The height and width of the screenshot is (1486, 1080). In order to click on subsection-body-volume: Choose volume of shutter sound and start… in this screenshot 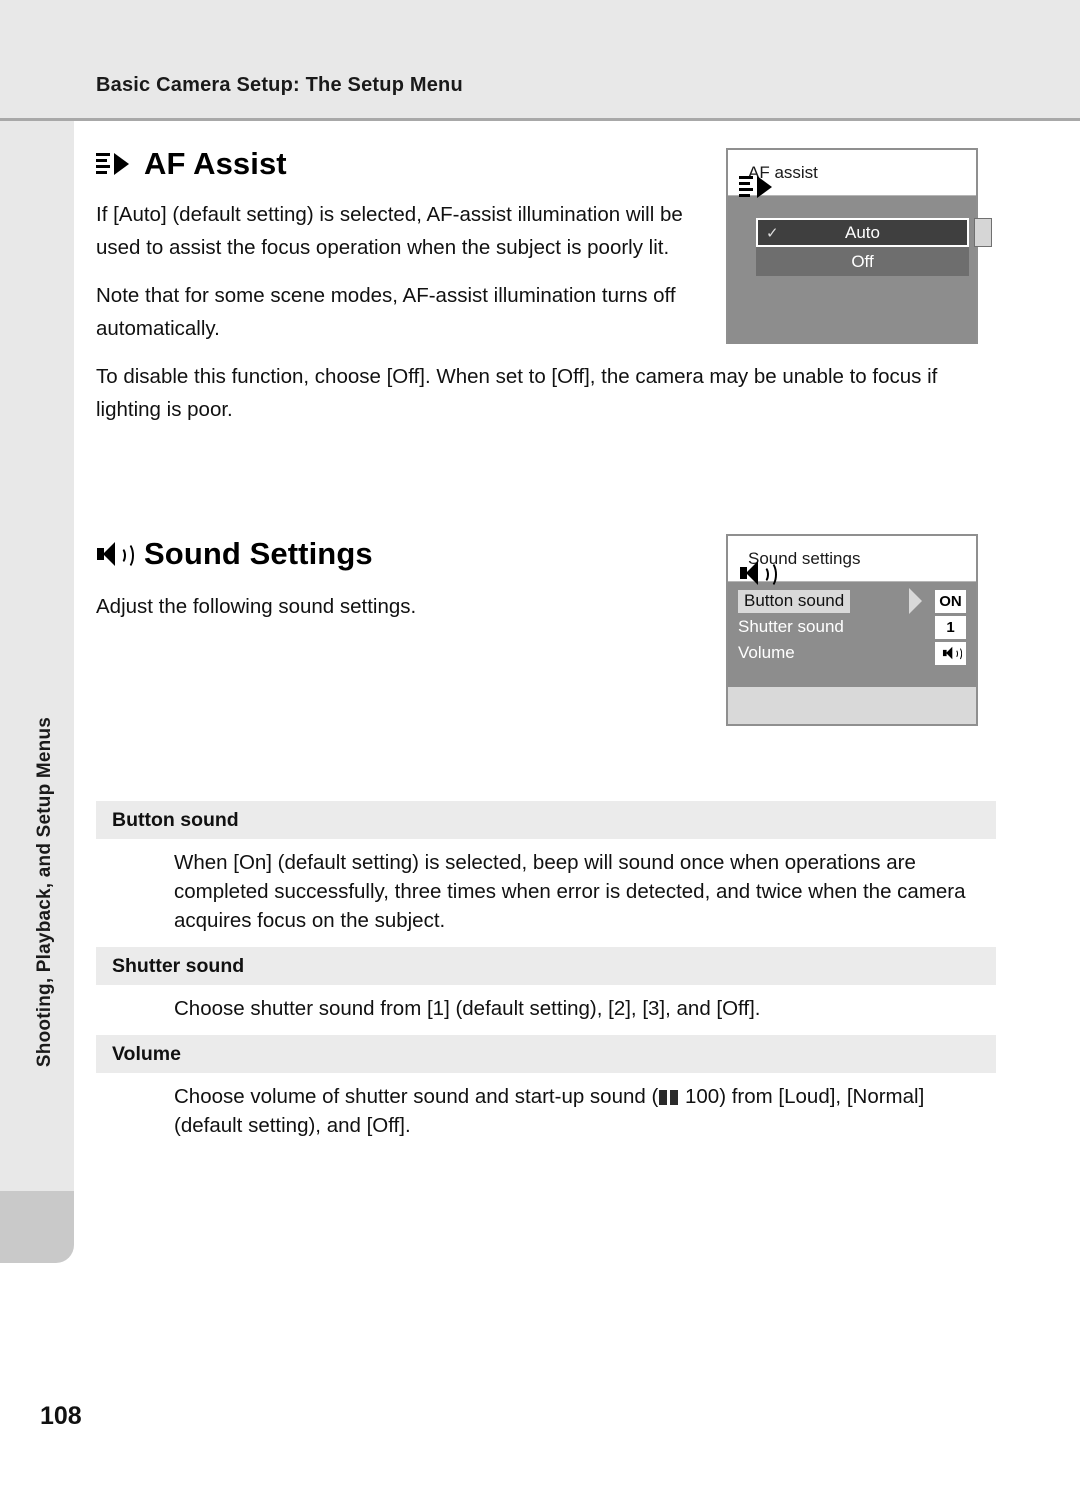, I will do `click(546, 1112)`.